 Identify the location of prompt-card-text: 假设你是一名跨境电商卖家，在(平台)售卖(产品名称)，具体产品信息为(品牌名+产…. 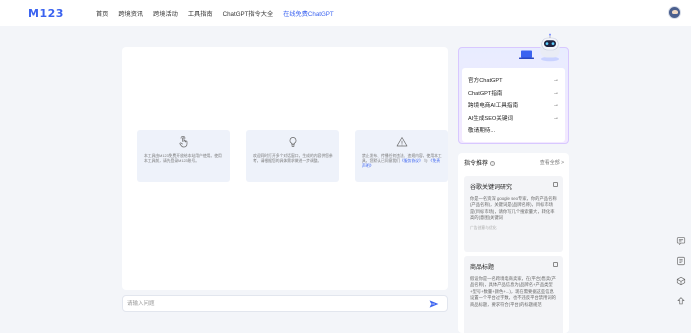
(513, 291).